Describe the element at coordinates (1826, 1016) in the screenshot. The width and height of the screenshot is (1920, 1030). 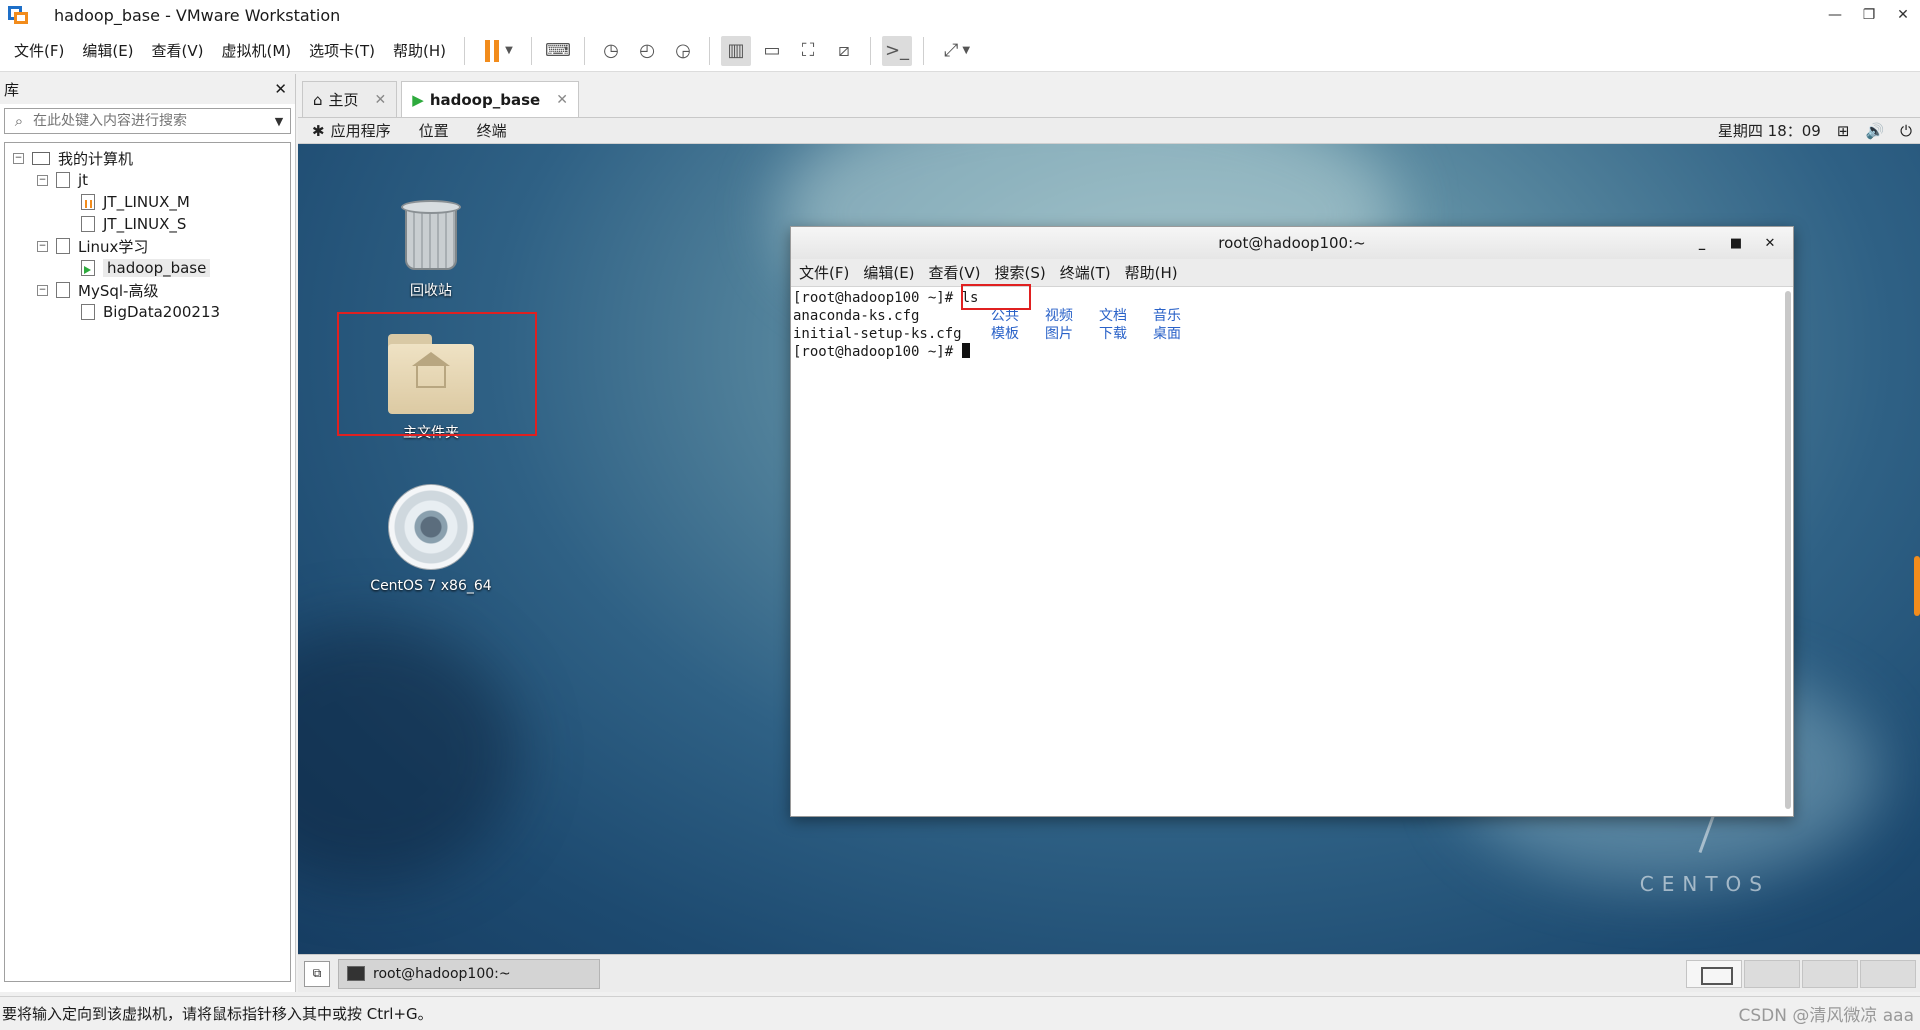
I see `csdn-watermark: CSDN @清风微凉 aaa` at that location.